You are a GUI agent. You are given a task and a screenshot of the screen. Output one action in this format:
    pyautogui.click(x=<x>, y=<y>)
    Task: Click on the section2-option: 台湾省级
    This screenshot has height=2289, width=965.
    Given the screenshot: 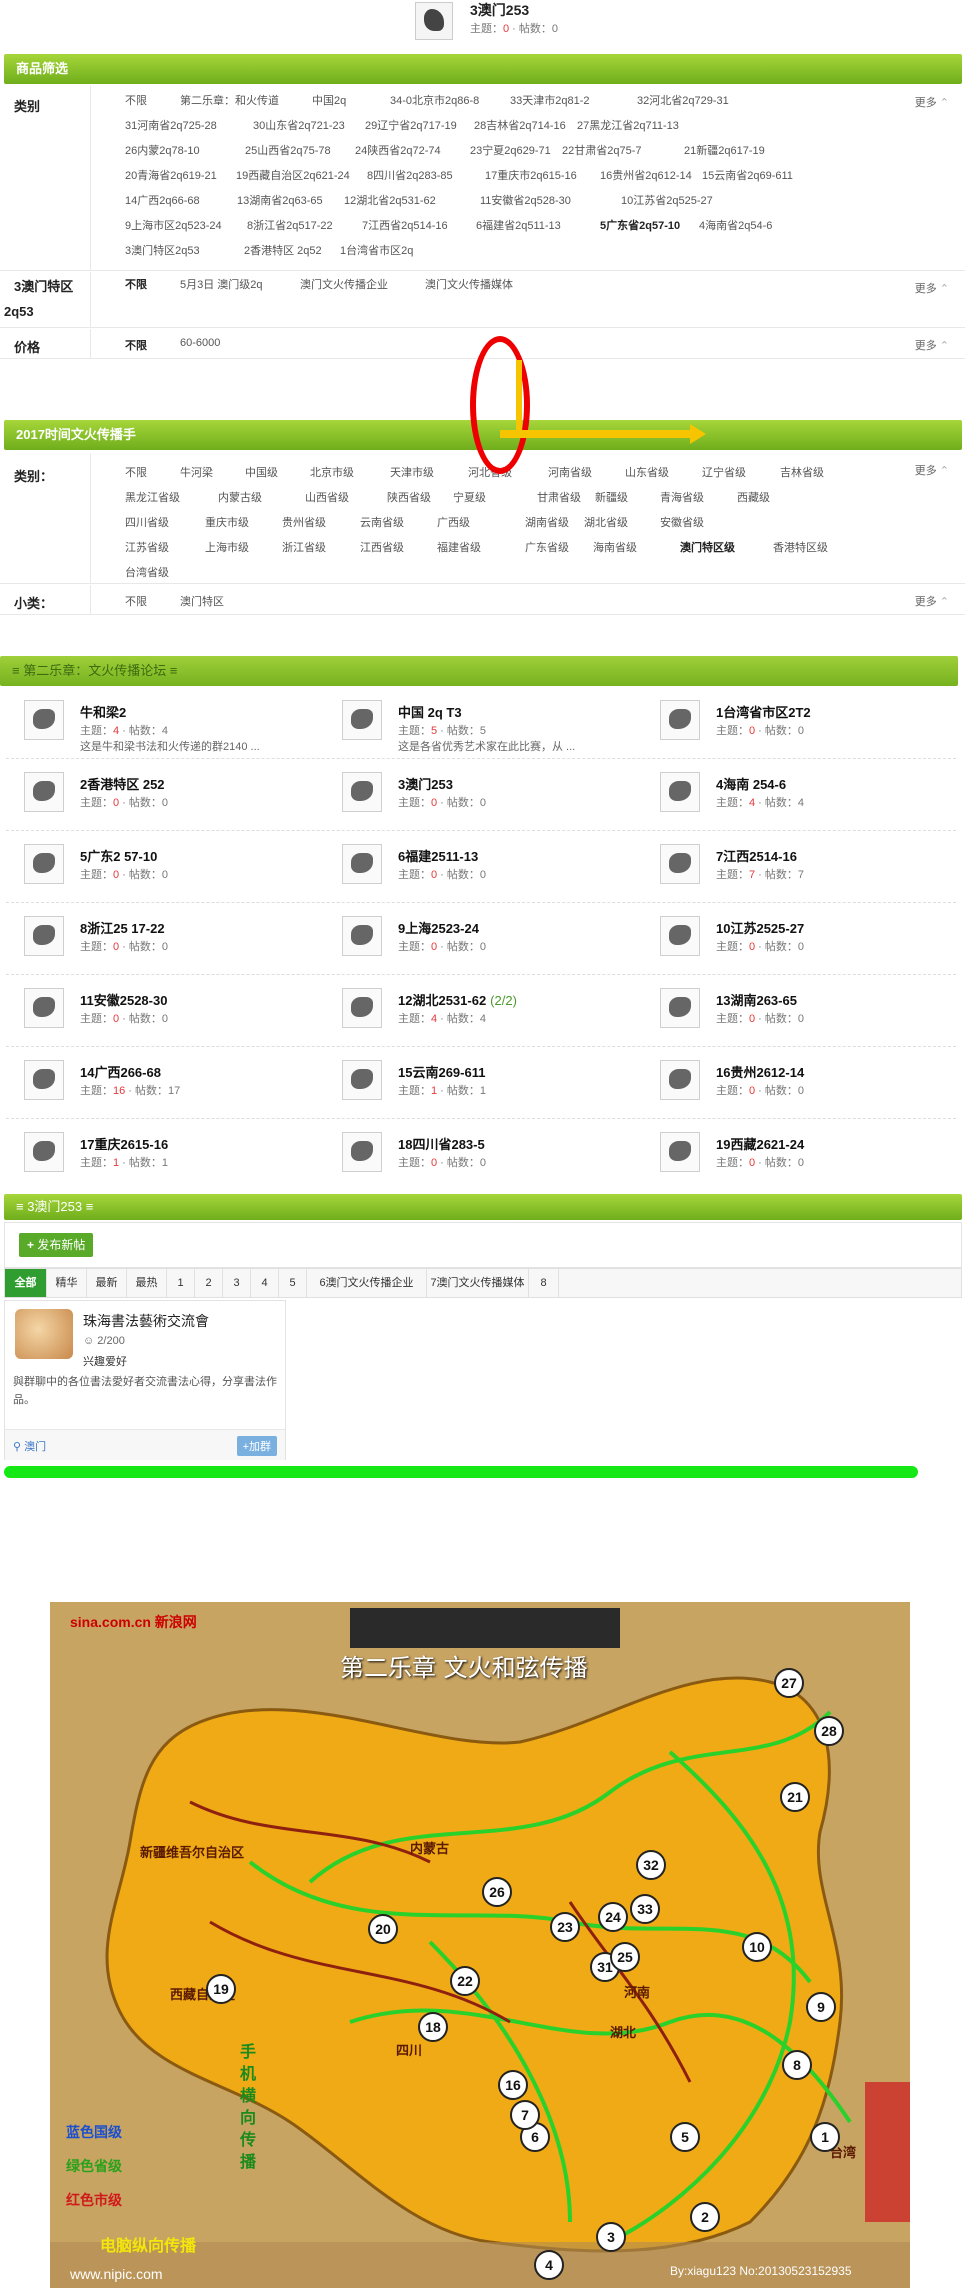 What is the action you would take?
    pyautogui.click(x=147, y=572)
    